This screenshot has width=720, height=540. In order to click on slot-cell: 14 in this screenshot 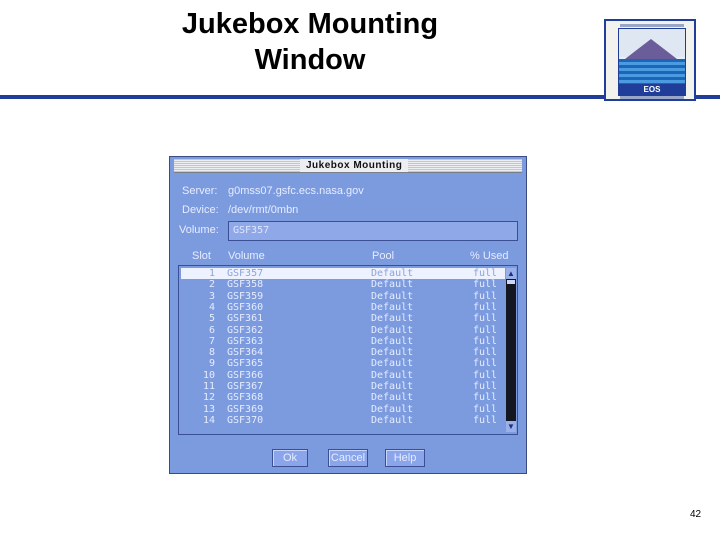, I will do `click(208, 420)`.